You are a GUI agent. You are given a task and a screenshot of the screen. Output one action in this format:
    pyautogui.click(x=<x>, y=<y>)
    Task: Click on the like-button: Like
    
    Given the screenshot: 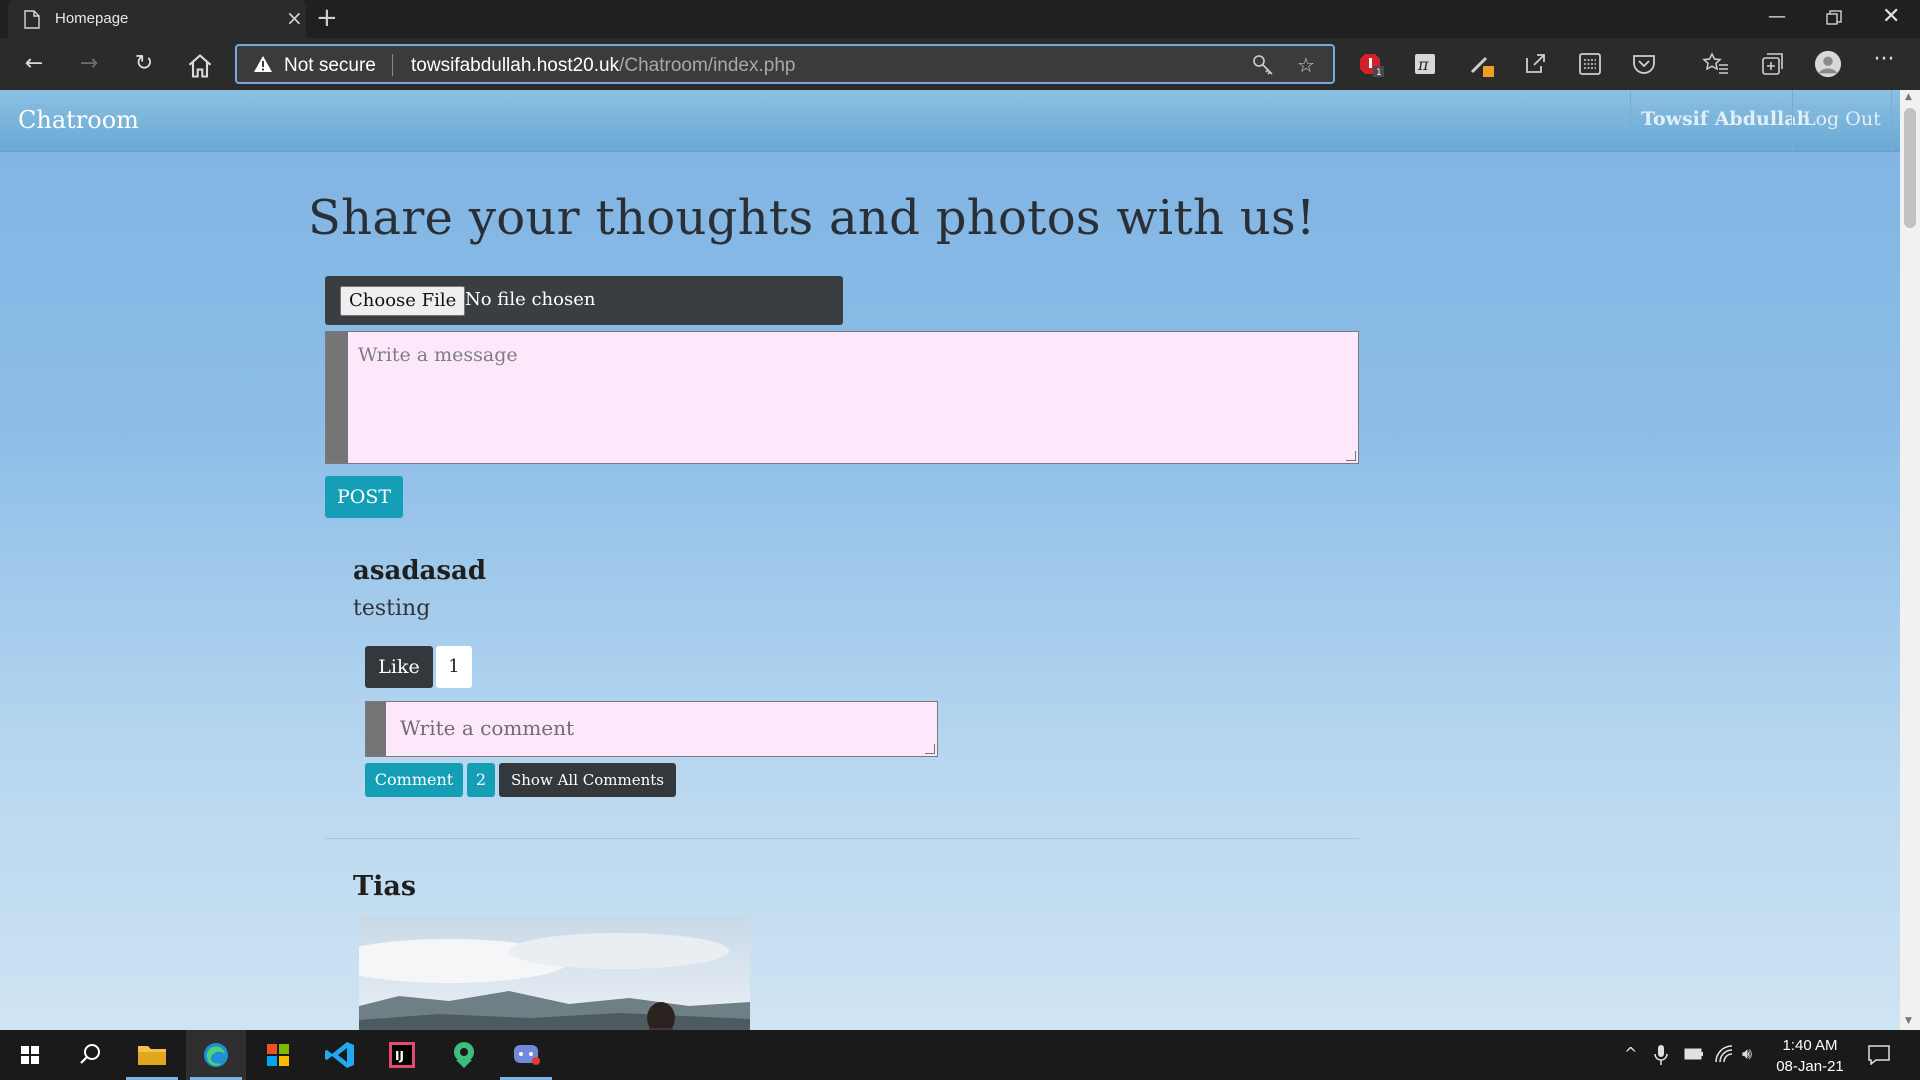 What is the action you would take?
    pyautogui.click(x=399, y=667)
    